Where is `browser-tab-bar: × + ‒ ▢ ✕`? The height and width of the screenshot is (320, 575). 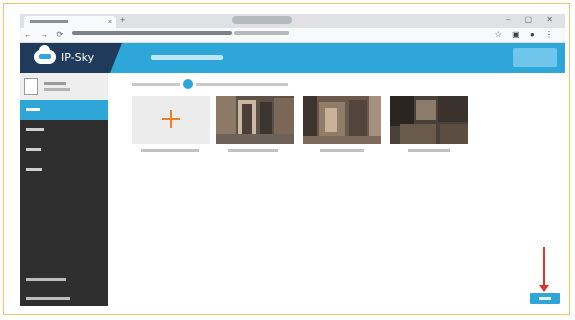
browser-tab-bar: × + ‒ ▢ ✕ is located at coordinates (292, 21).